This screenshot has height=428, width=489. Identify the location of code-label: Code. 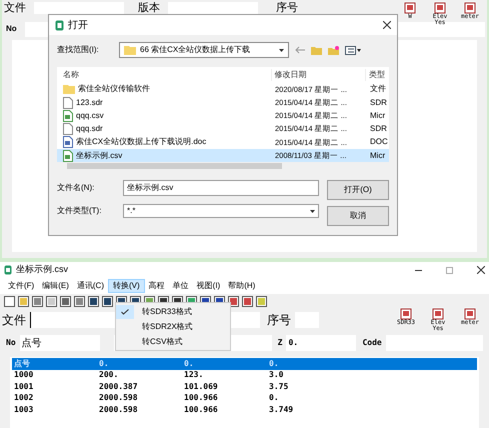
(372, 343).